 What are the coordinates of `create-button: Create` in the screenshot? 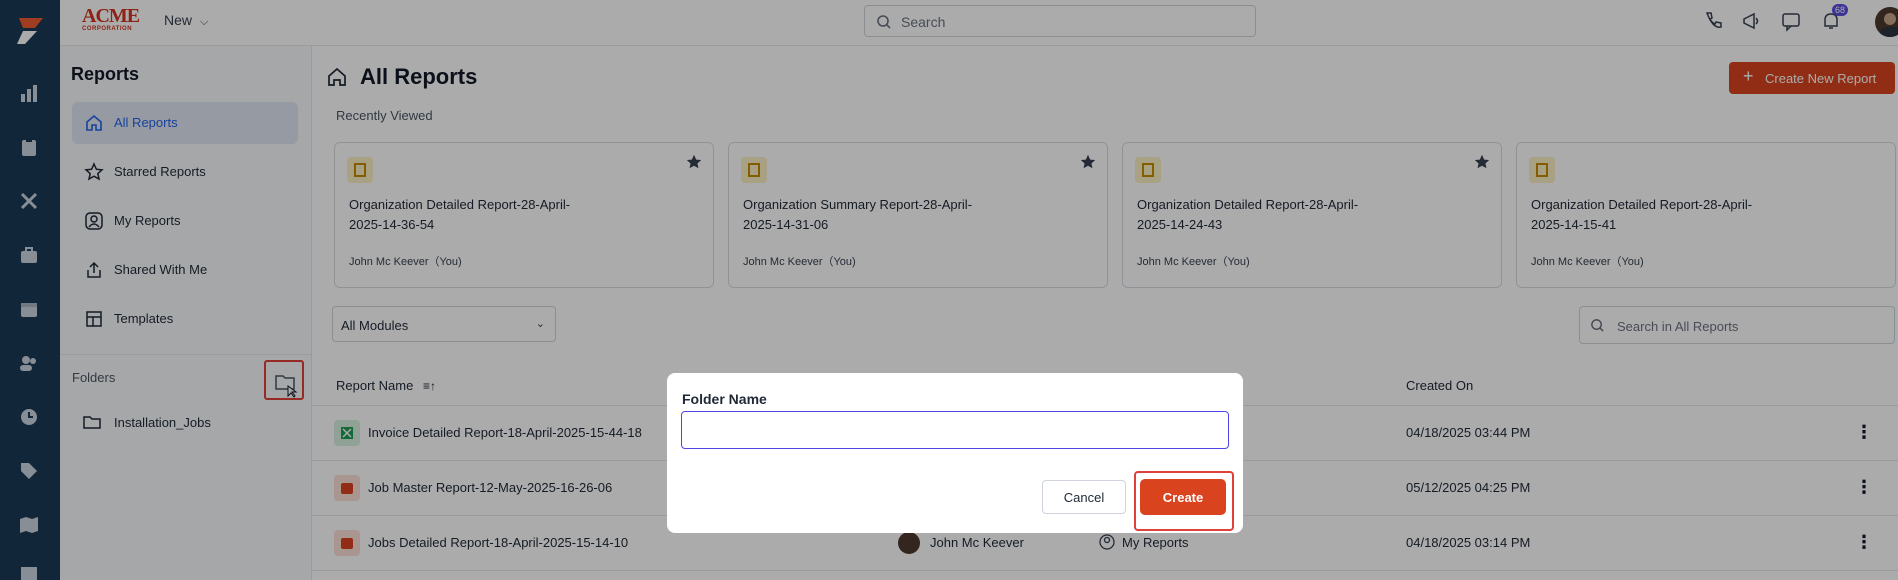 It's located at (1183, 497).